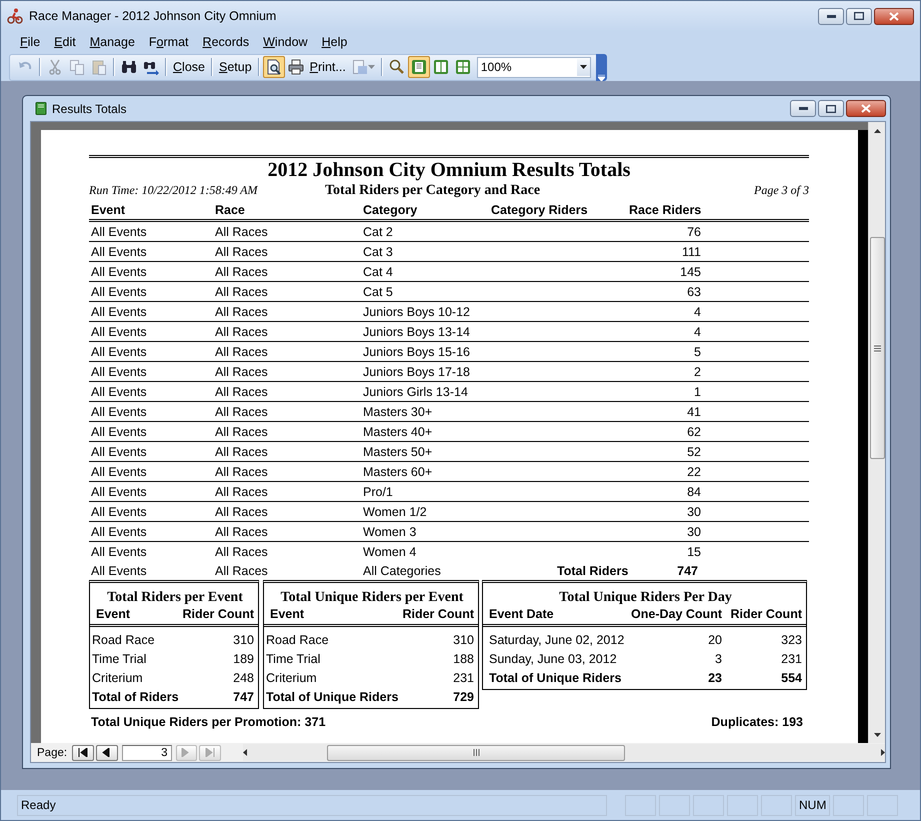 The image size is (921, 821). Describe the element at coordinates (645, 598) in the screenshot. I see `summary-title: Total Unique Riders Per Day` at that location.